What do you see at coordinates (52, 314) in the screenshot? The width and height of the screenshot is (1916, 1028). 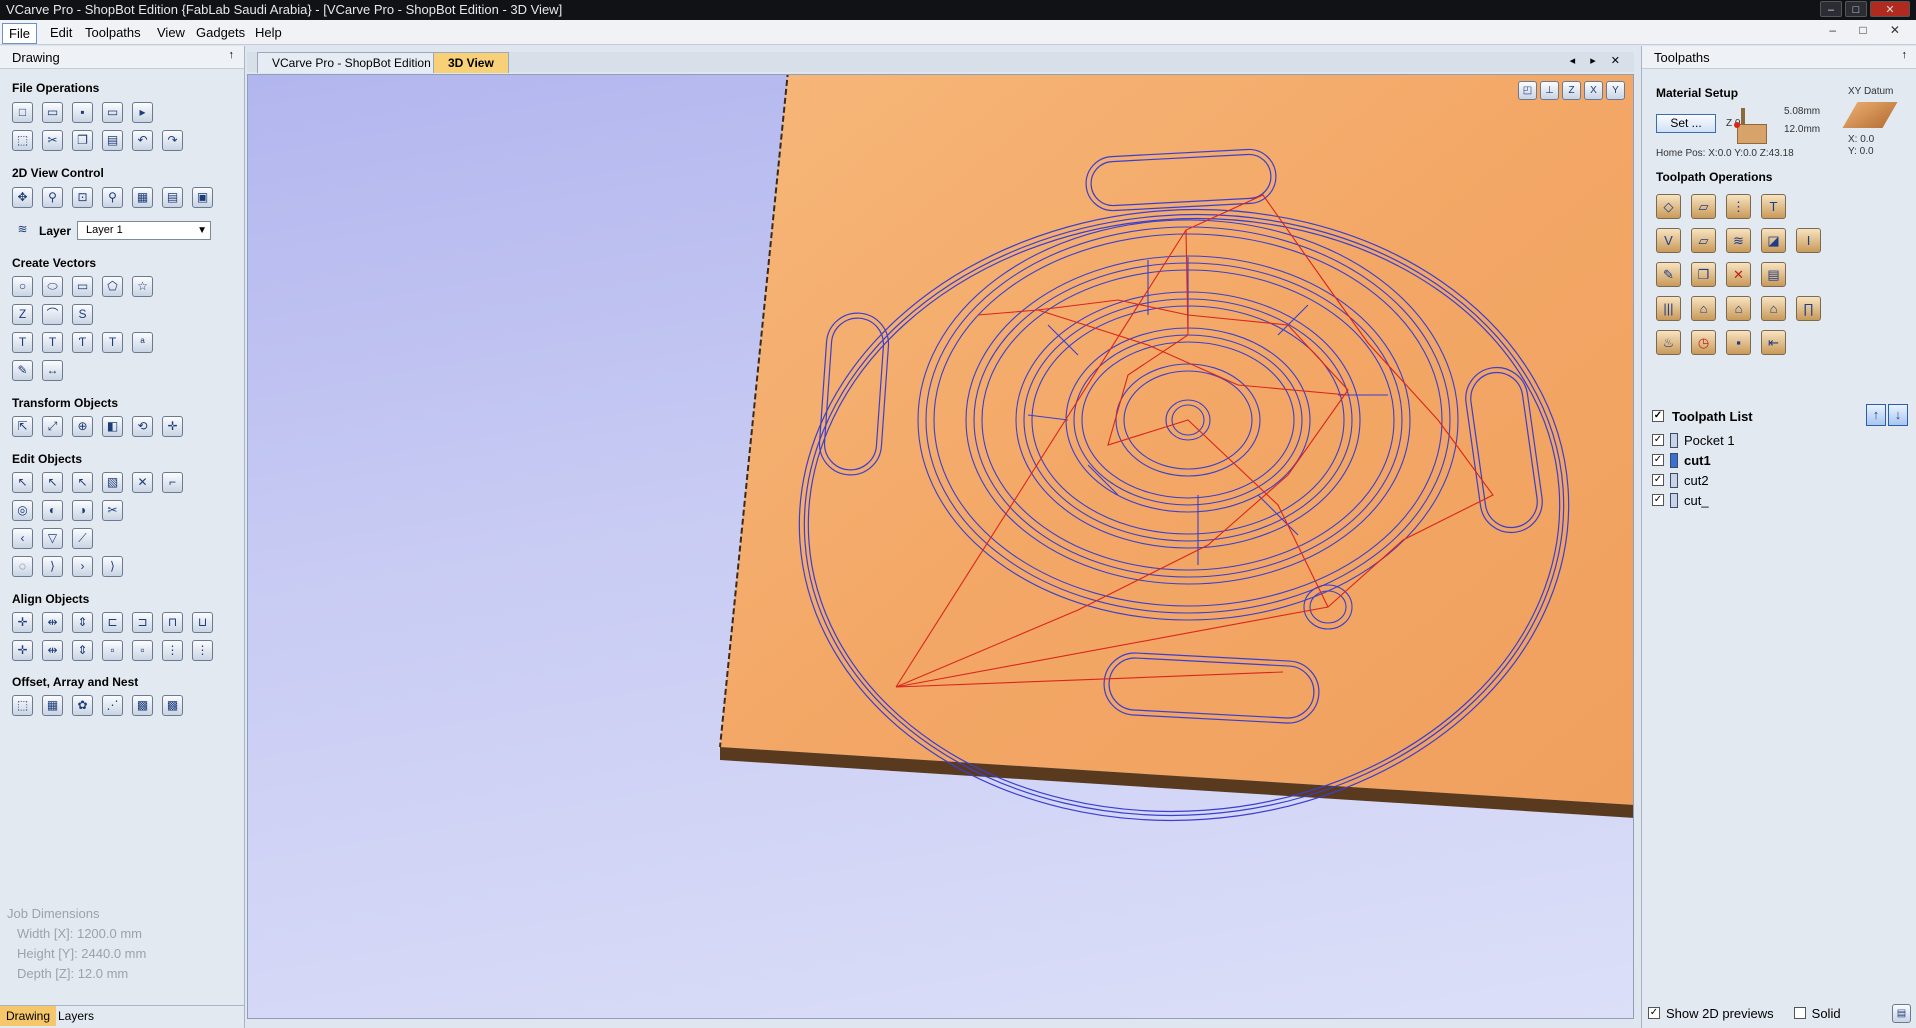 I see `curve-icon: ⌒` at bounding box center [52, 314].